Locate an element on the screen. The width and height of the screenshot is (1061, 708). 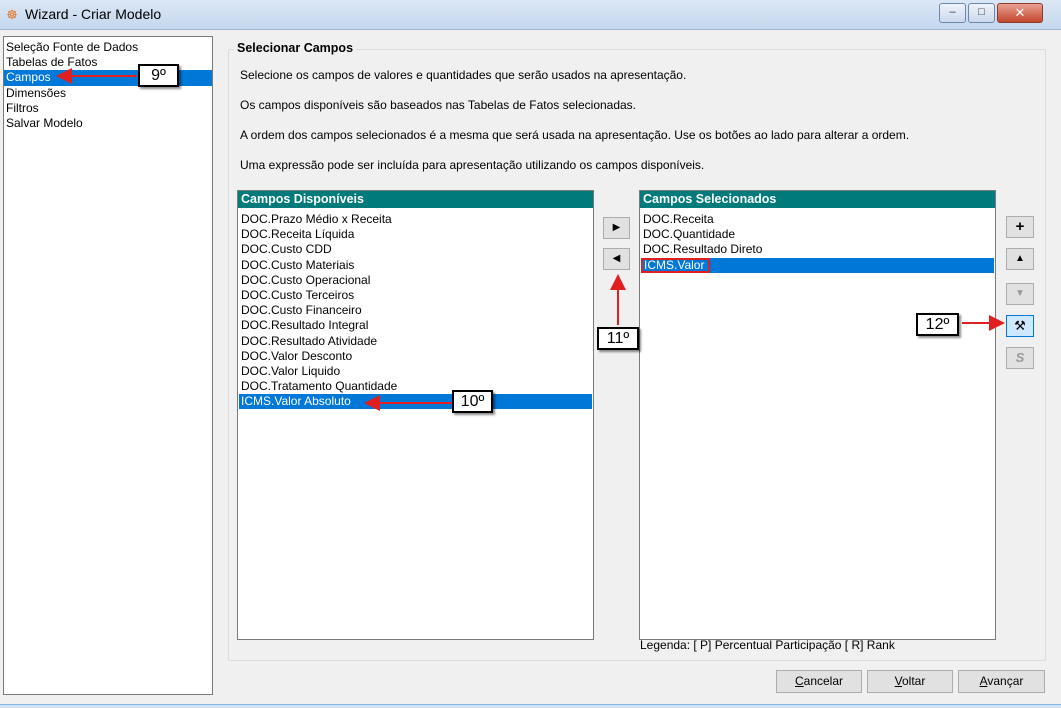
annotation-step10: 10º is located at coordinates (472, 401).